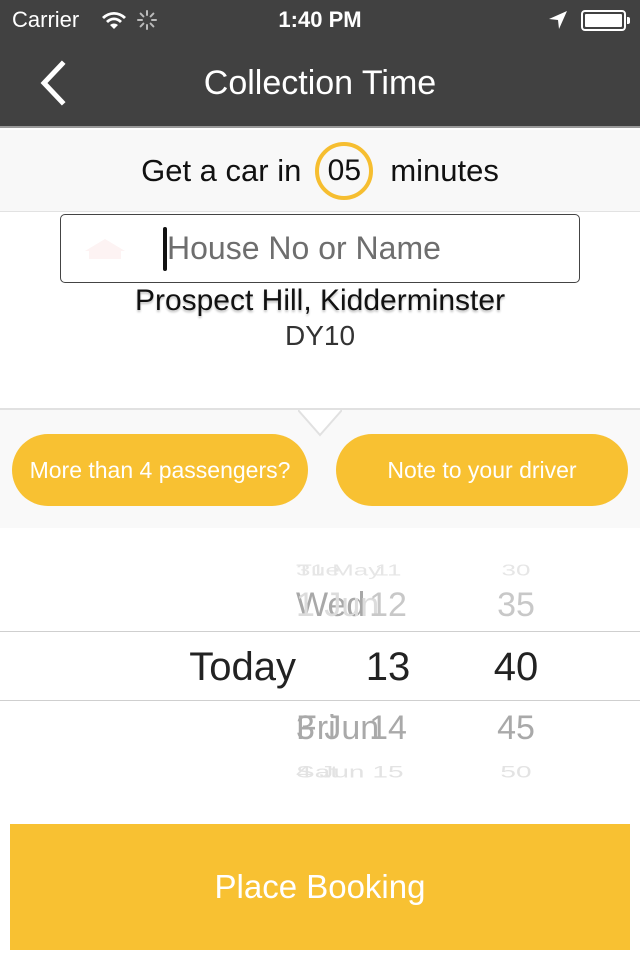 This screenshot has width=640, height=960. What do you see at coordinates (482, 470) in the screenshot?
I see `note-to-driver-button: Note to your driver` at bounding box center [482, 470].